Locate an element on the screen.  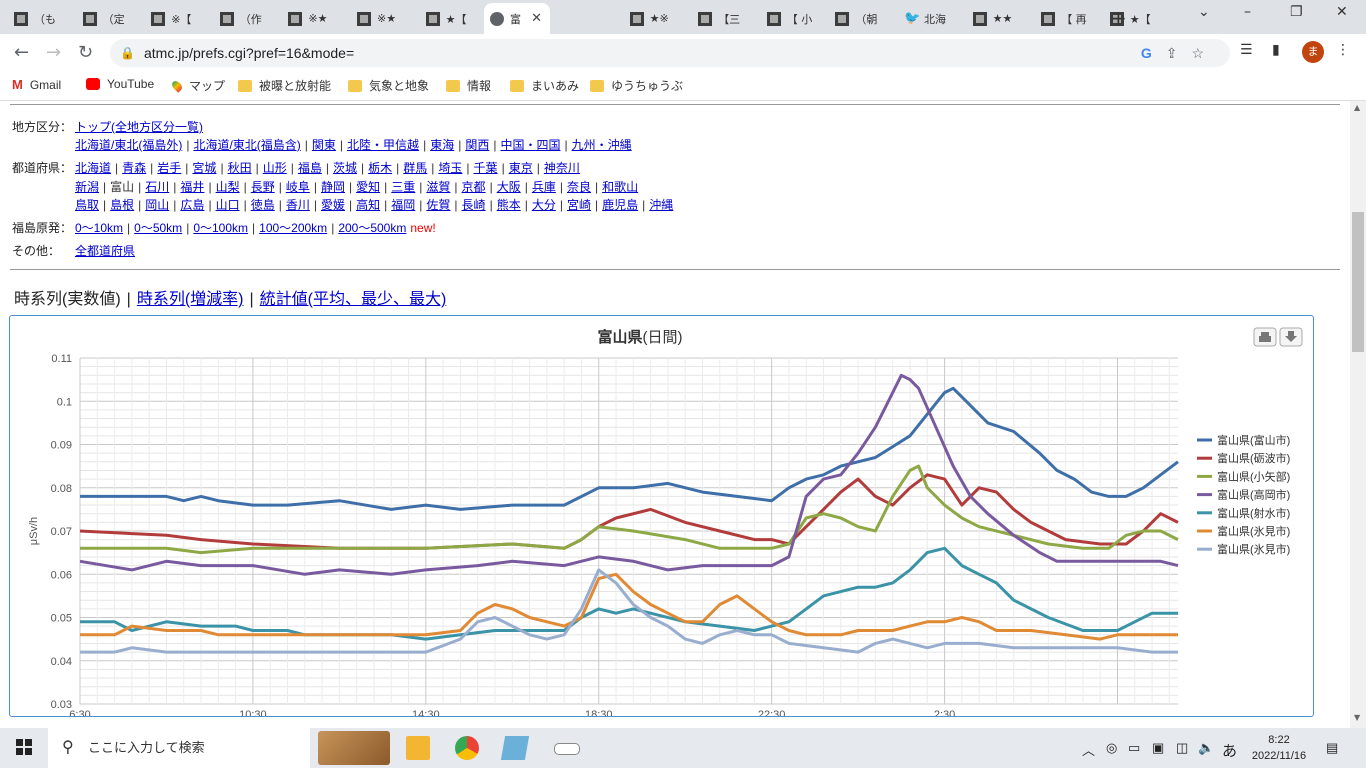
bookmark-star-icon: ☆ is located at coordinates (1204, 53).